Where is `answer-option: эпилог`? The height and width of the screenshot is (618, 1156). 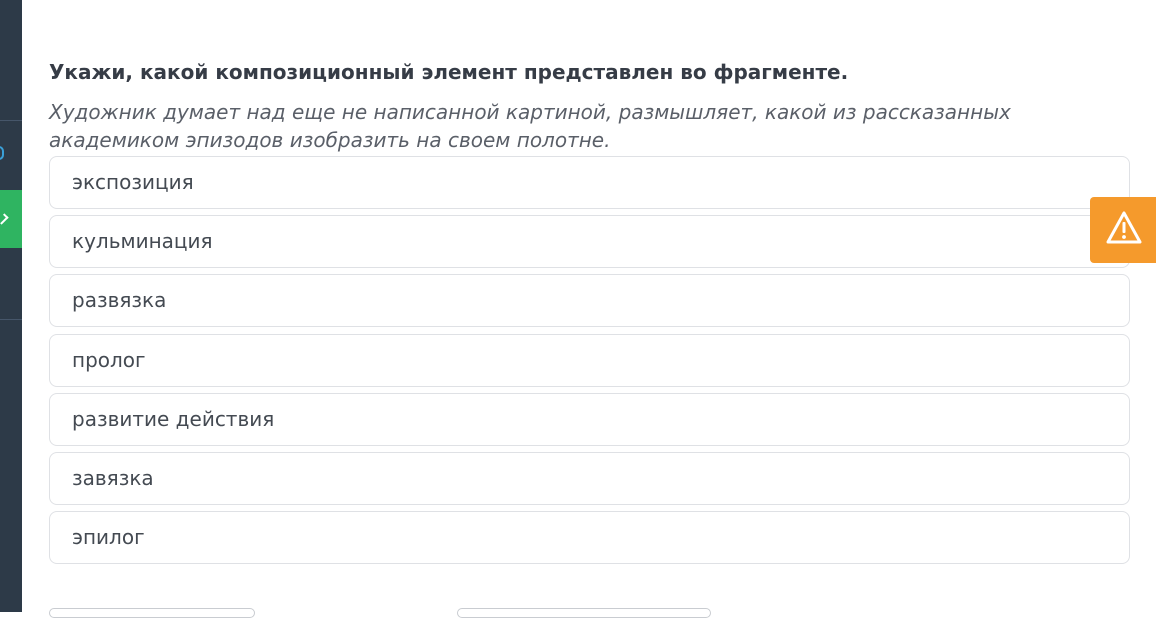
answer-option: эпилог is located at coordinates (589, 537).